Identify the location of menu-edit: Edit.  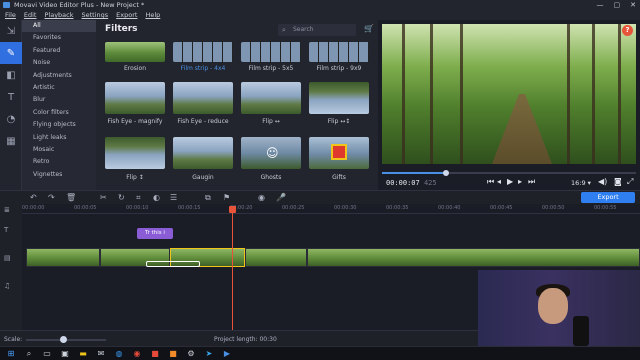
(30, 15).